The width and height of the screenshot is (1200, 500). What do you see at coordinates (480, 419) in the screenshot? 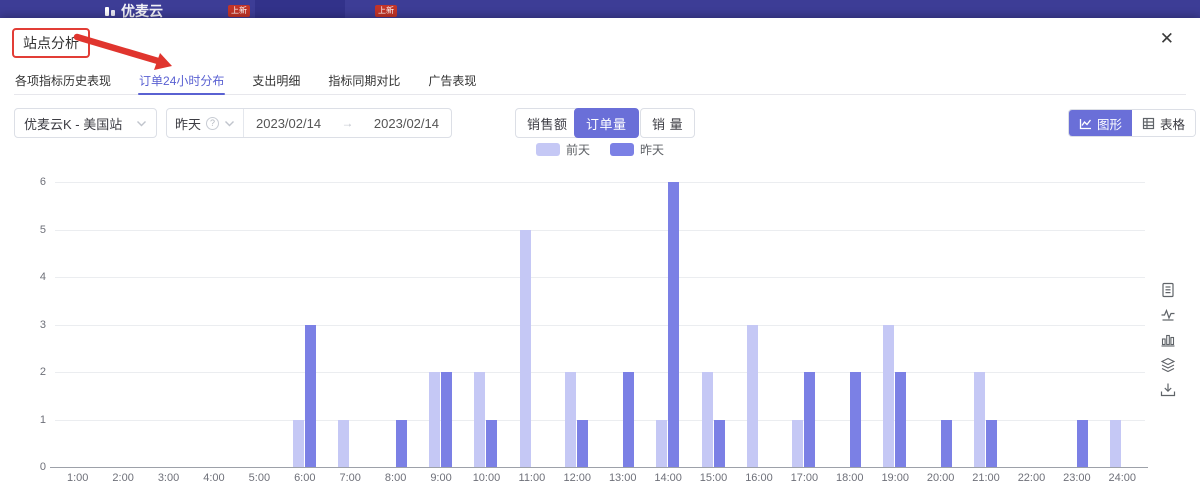
I see `bar-前天-10:00` at bounding box center [480, 419].